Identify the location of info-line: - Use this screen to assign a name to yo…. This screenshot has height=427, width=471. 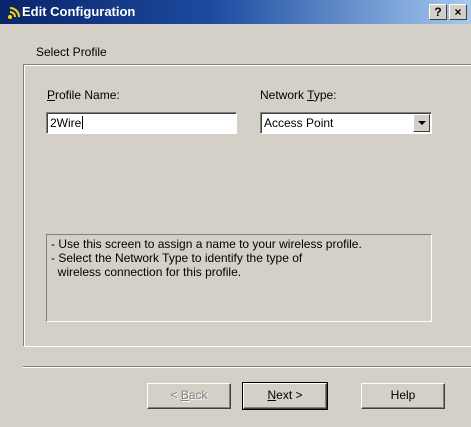
(206, 244).